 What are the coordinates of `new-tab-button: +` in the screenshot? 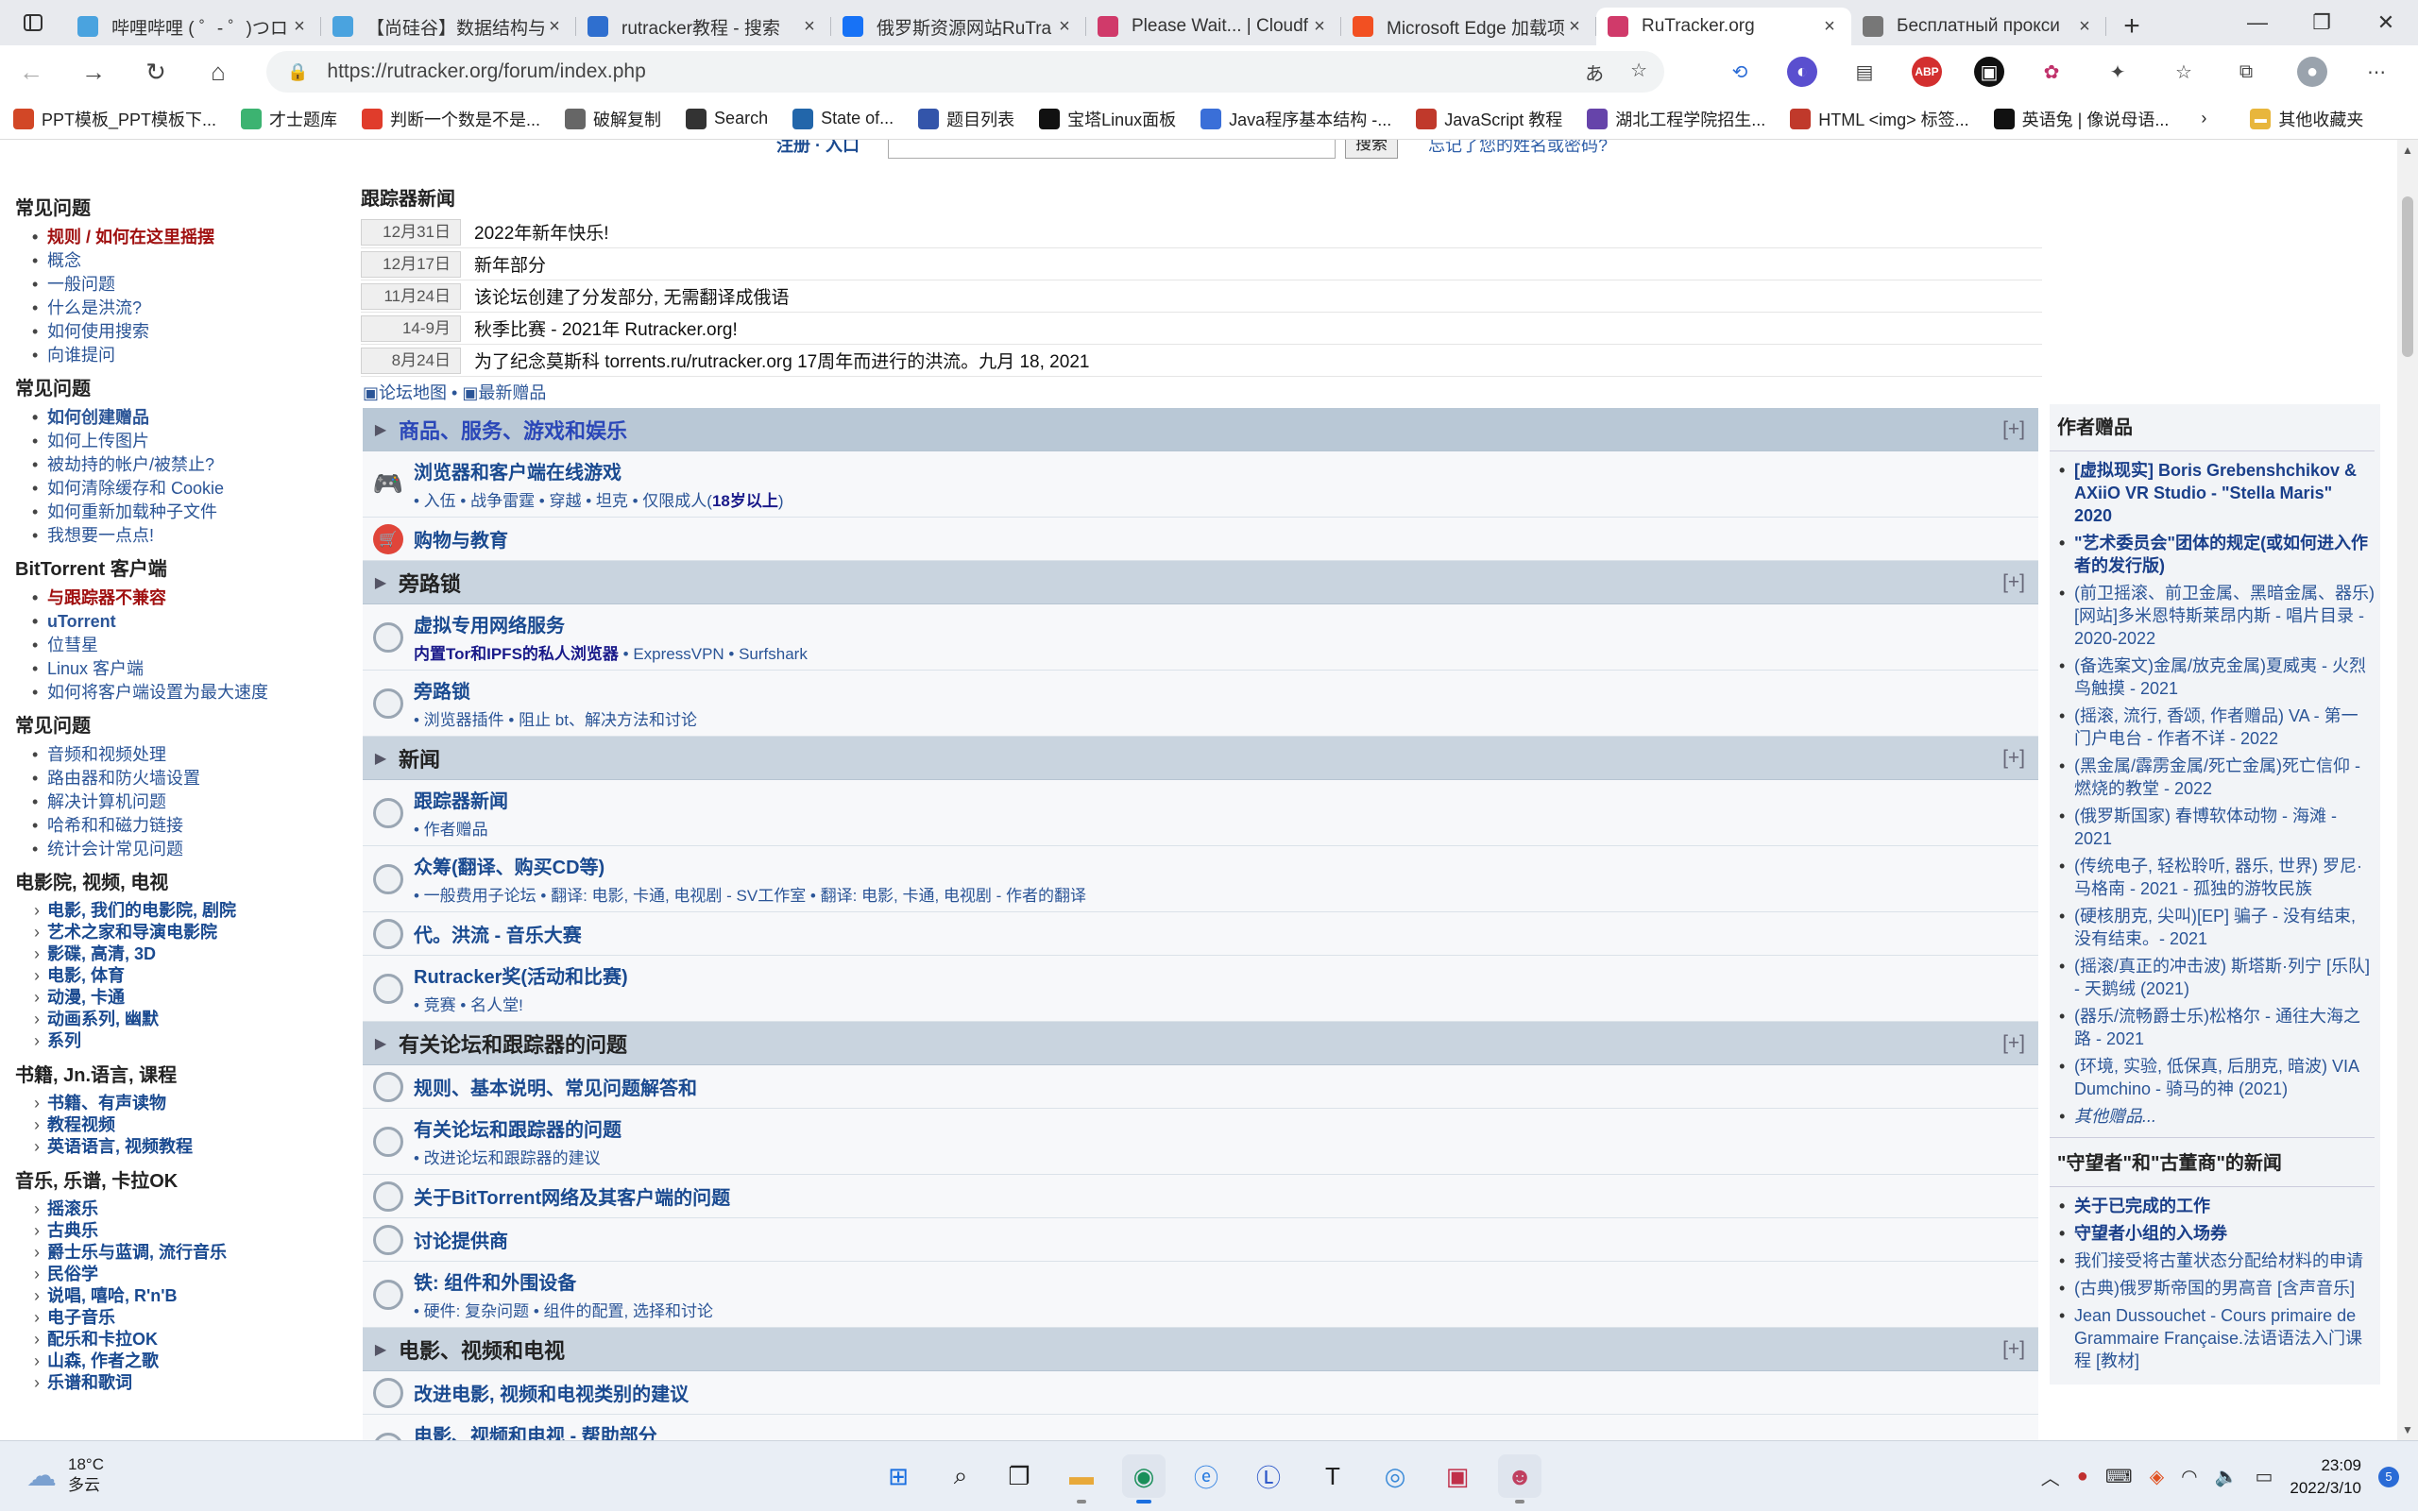 It's located at (2131, 26).